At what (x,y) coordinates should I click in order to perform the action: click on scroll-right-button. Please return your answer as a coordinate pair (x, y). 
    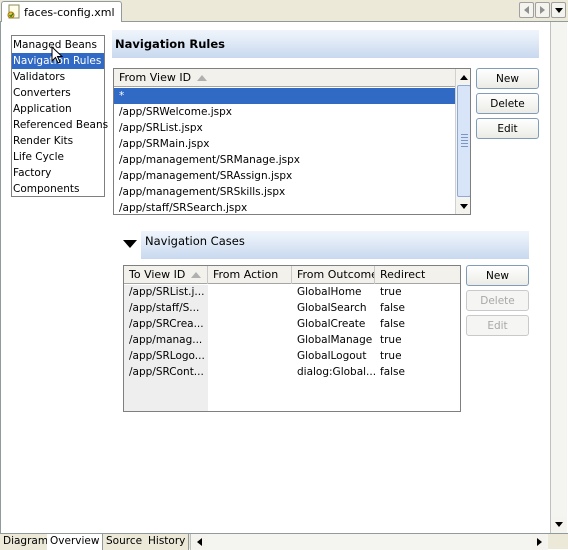
    Looking at the image, I should click on (539, 542).